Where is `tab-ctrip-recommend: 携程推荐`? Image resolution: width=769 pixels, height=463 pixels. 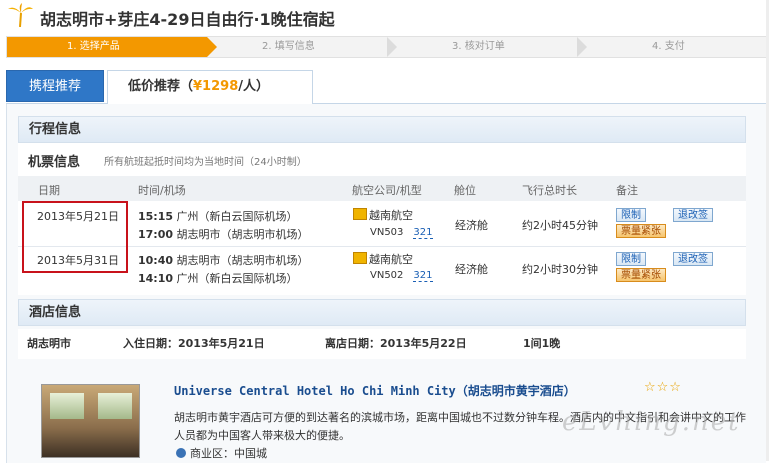 tab-ctrip-recommend: 携程推荐 is located at coordinates (55, 86).